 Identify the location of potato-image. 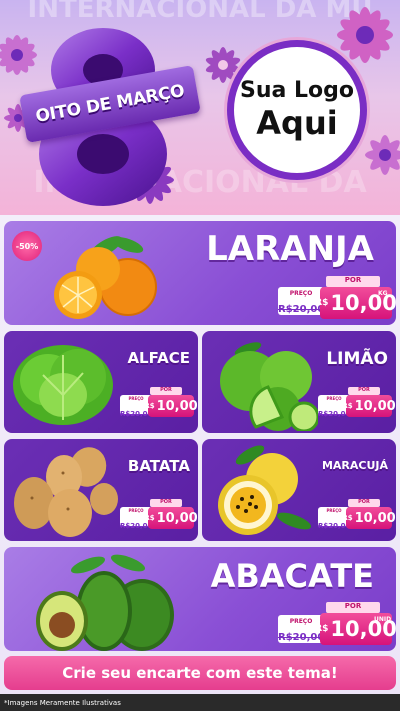
(66, 492).